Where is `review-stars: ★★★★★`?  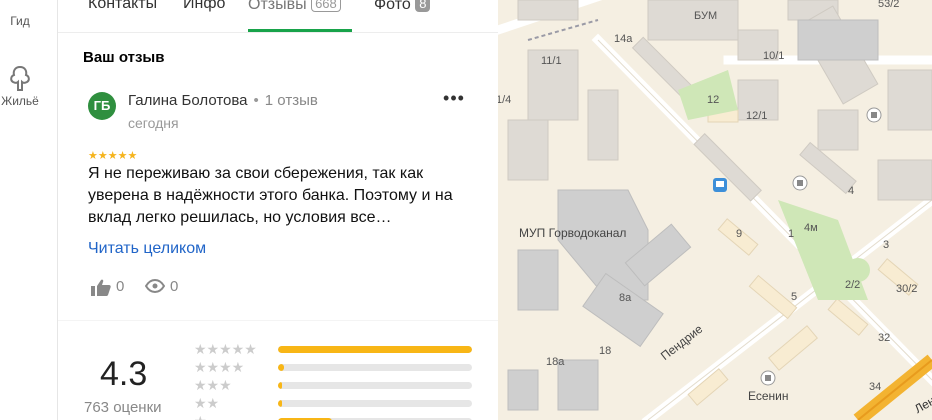 review-stars: ★★★★★ is located at coordinates (113, 156).